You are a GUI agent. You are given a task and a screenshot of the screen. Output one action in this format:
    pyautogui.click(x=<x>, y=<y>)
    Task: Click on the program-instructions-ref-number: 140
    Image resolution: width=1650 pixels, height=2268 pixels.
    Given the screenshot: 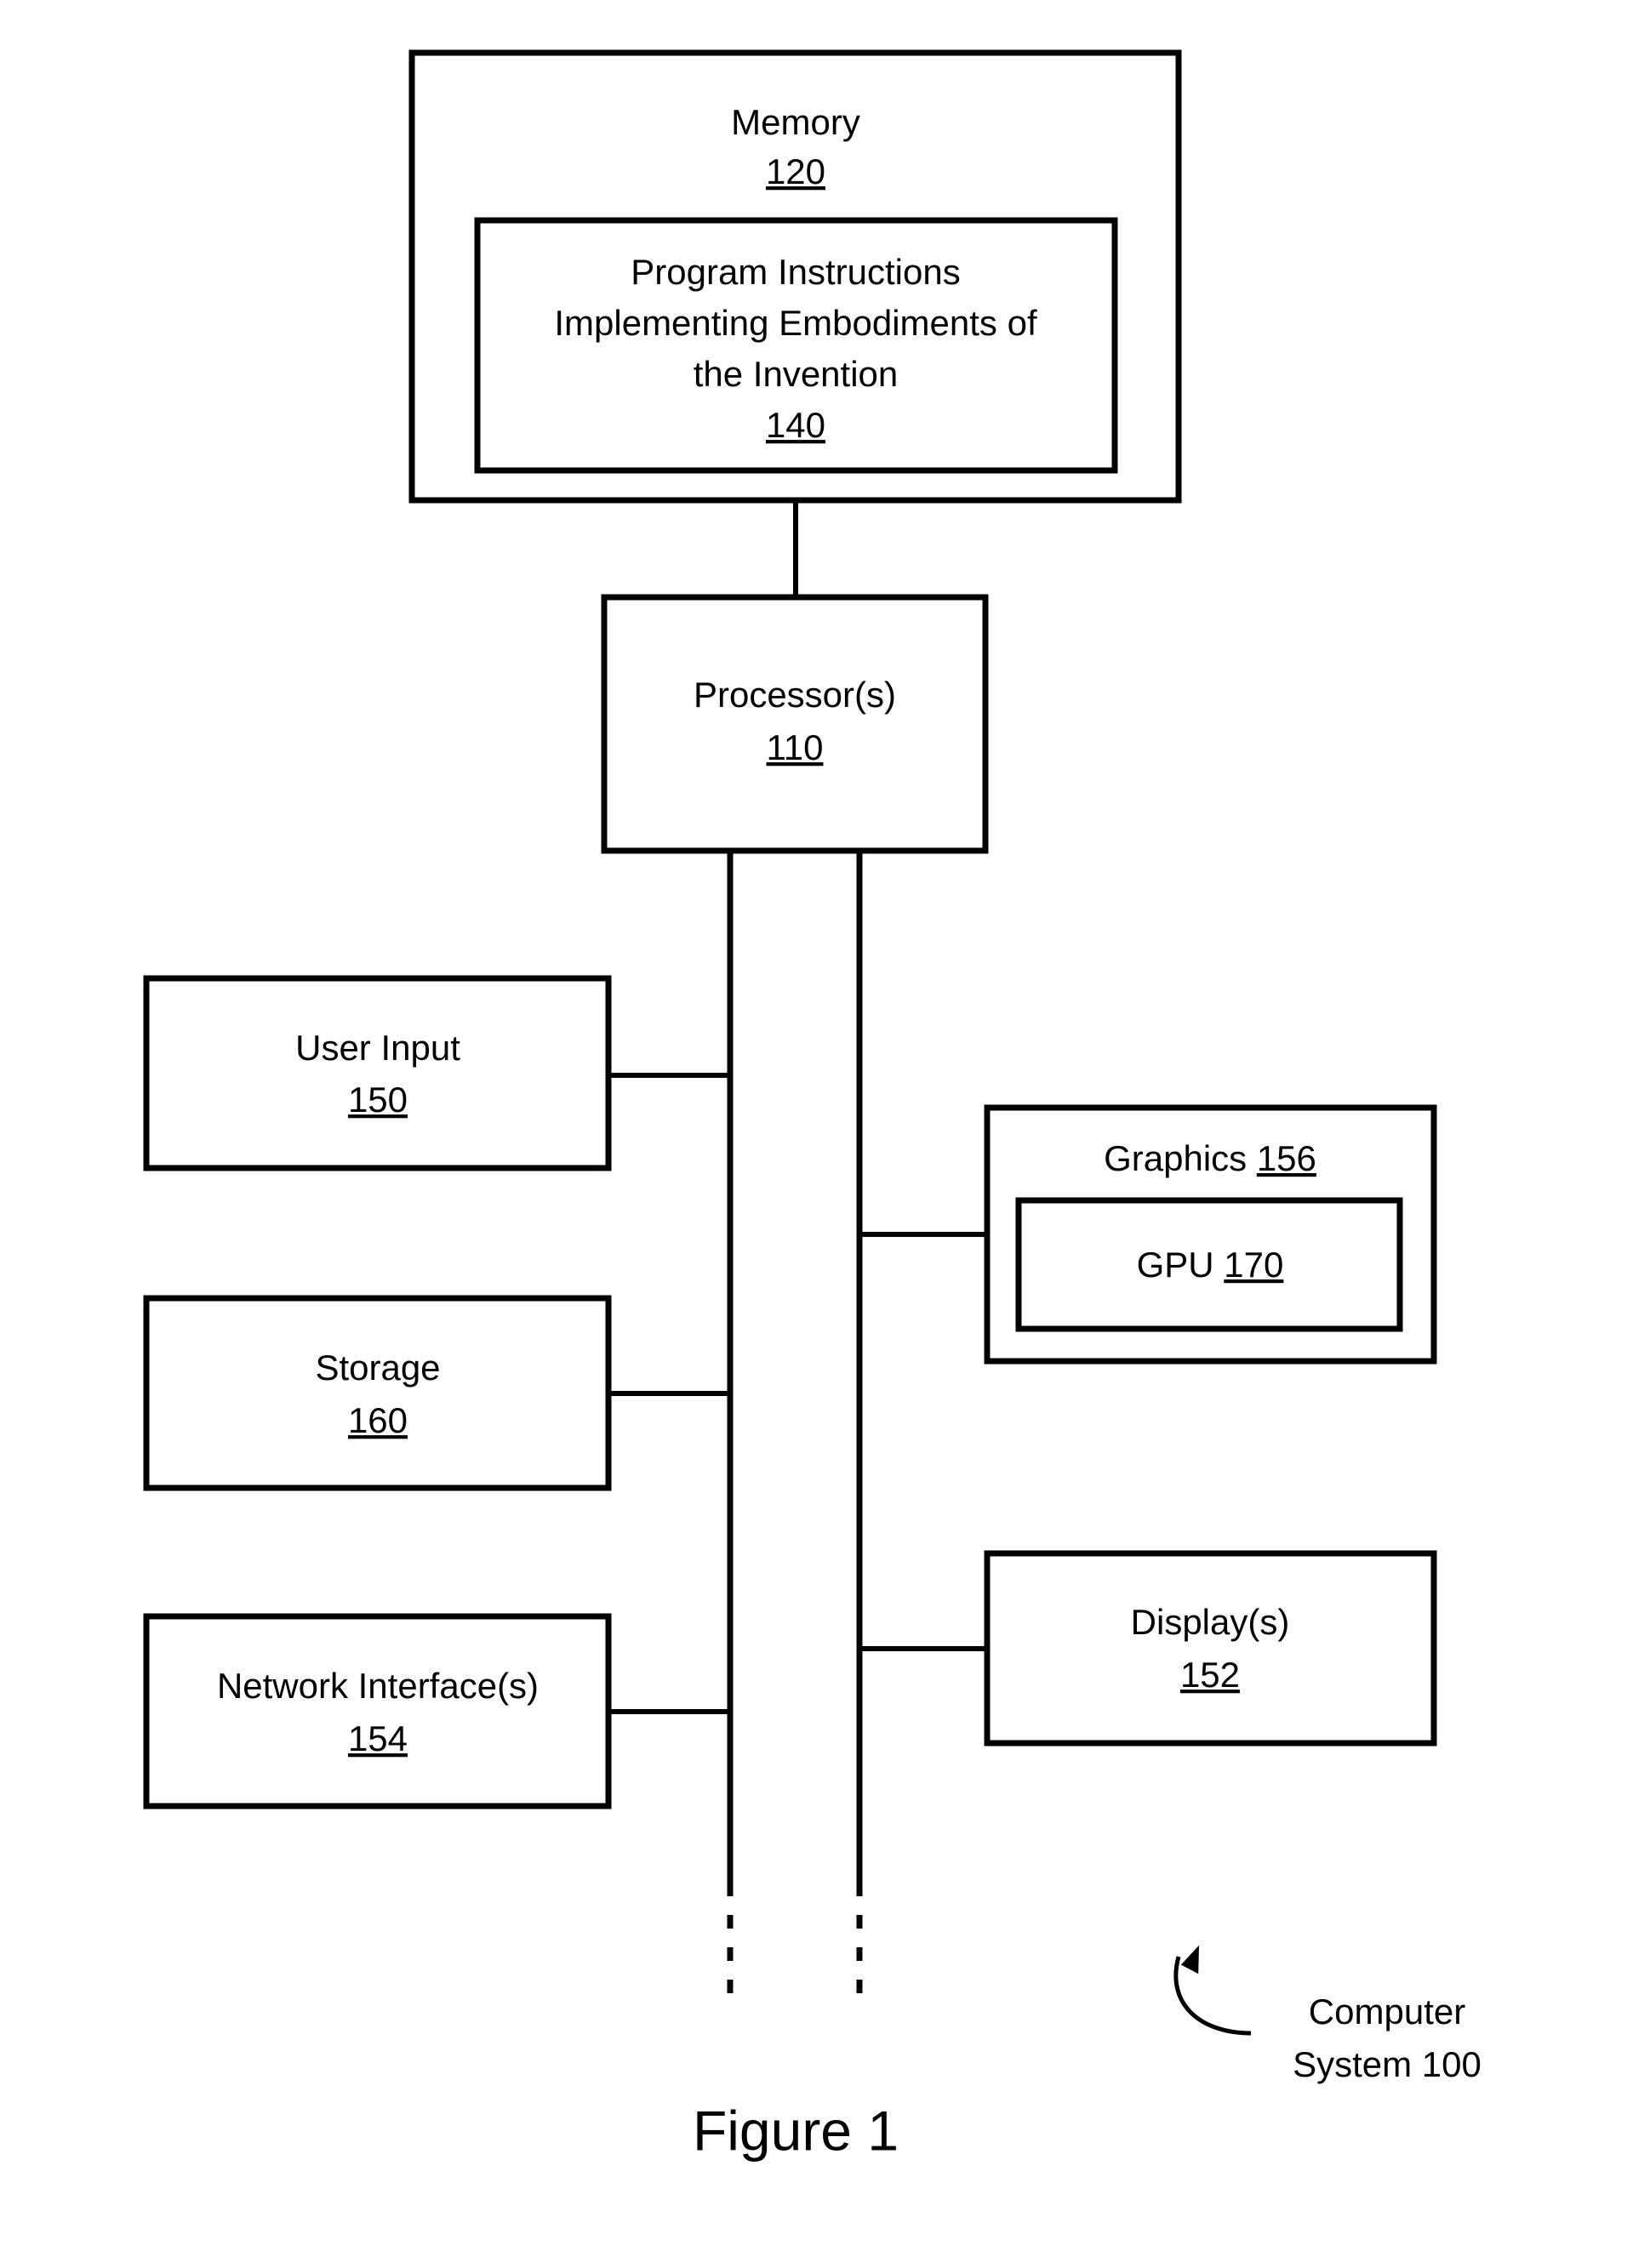 What is the action you would take?
    pyautogui.click(x=795, y=425)
    